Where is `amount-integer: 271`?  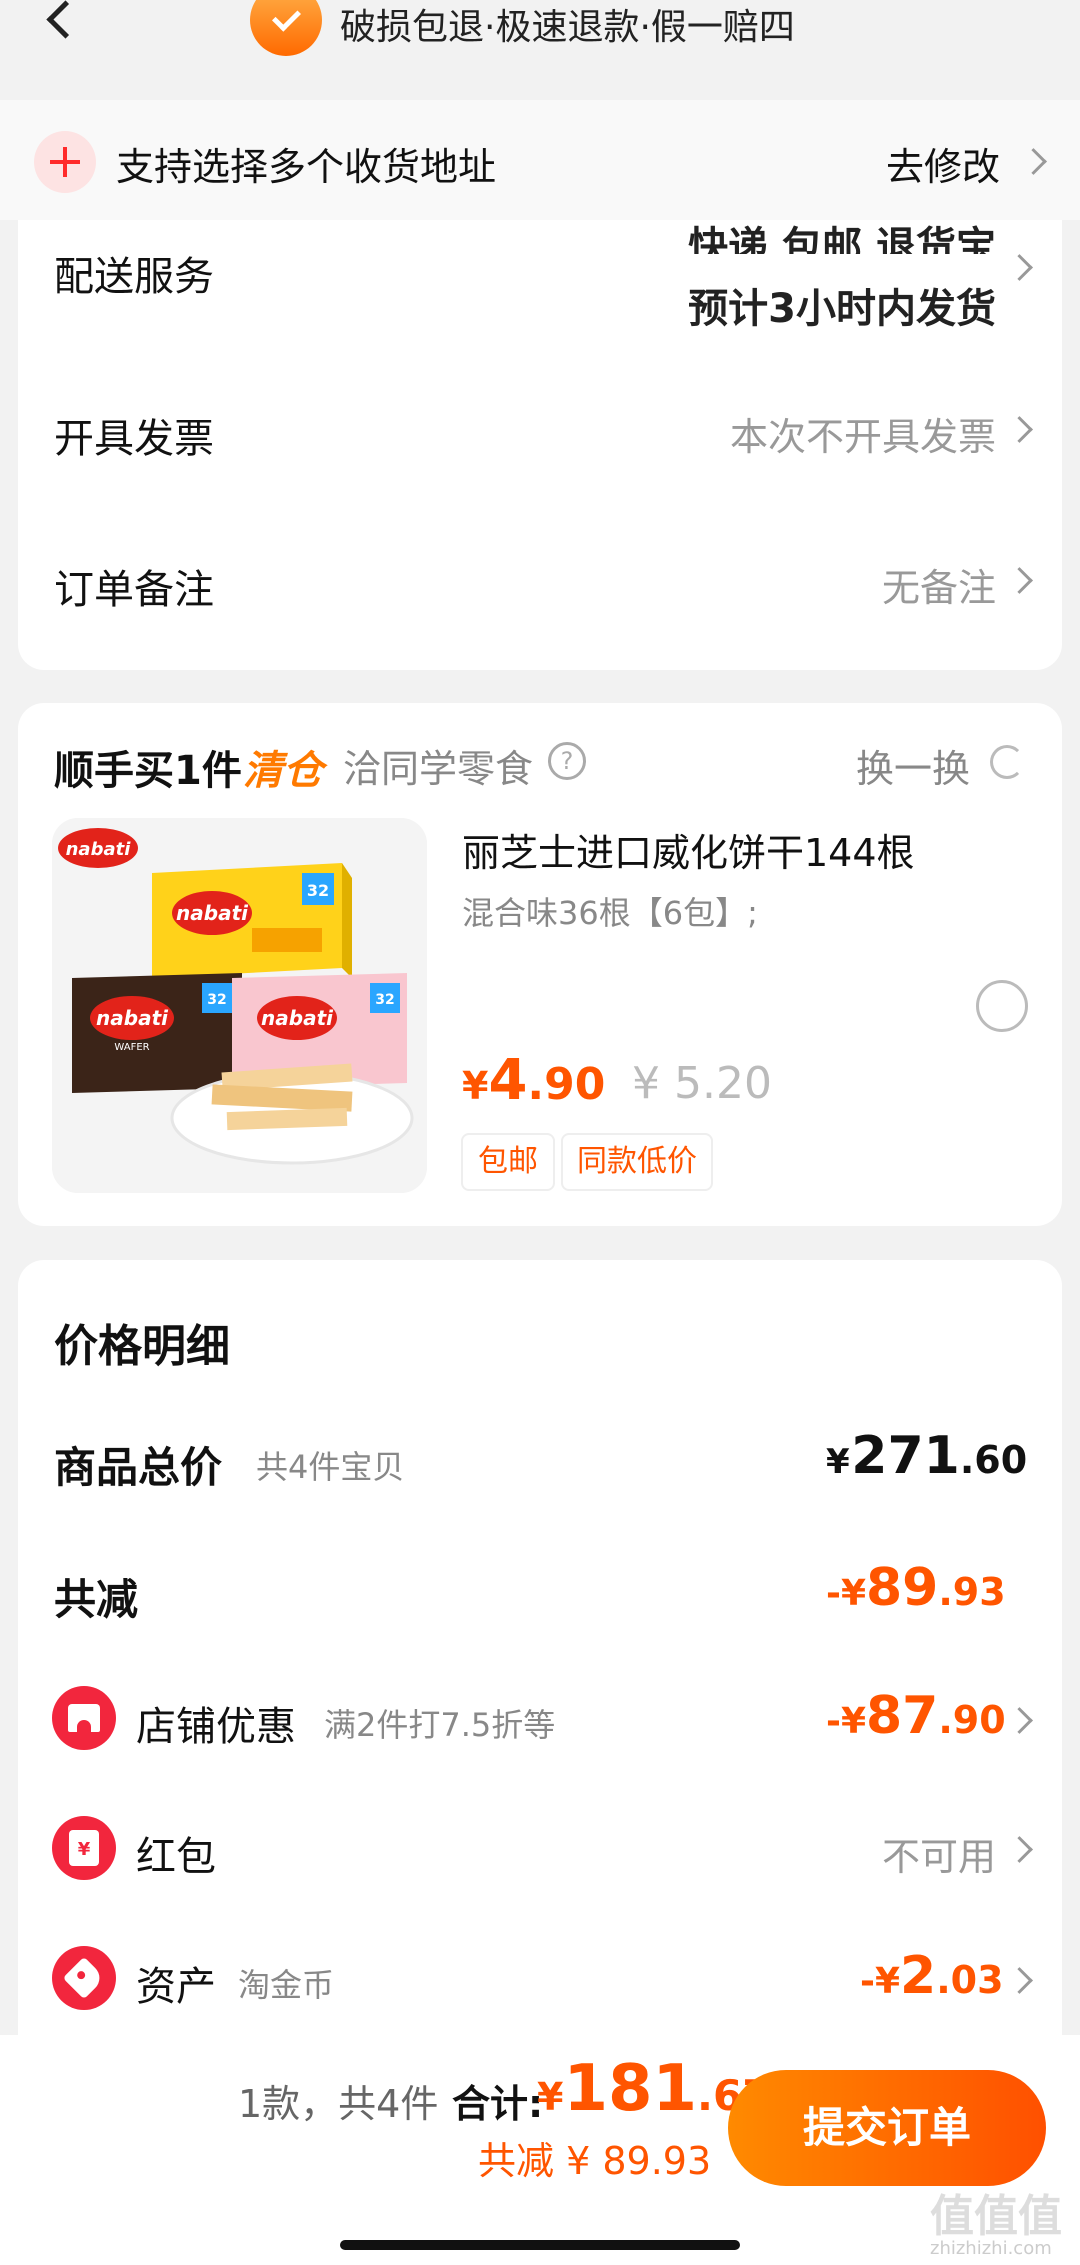
amount-integer: 271 is located at coordinates (905, 1456).